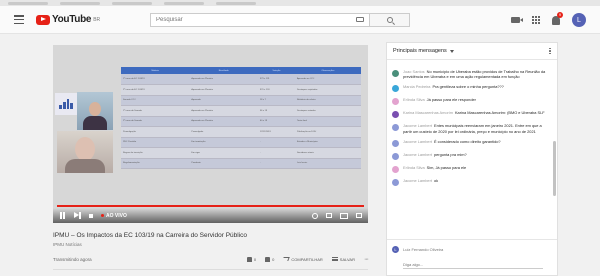  Describe the element at coordinates (451, 100) in the screenshot. I see `chat-message-text: Já passo para ele responder` at that location.